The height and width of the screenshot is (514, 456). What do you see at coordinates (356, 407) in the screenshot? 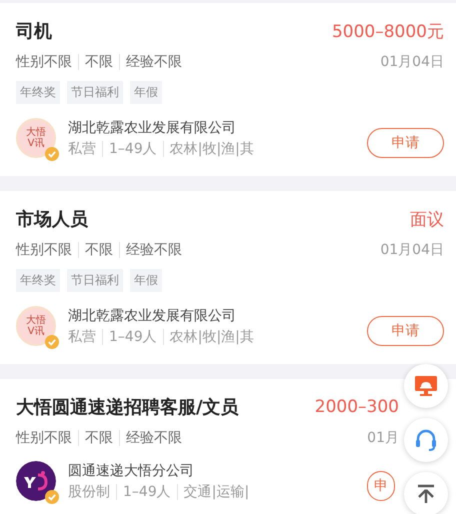
I see `salary: 2000–300` at bounding box center [356, 407].